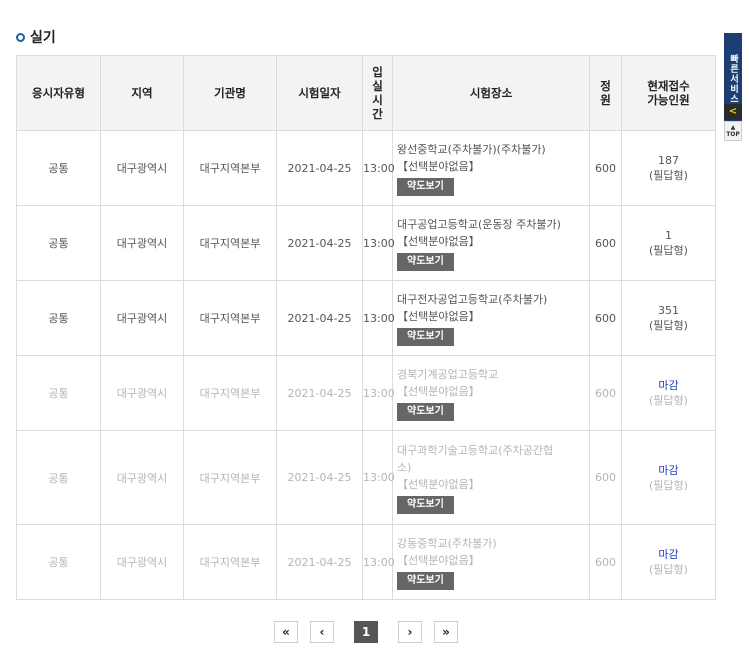  I want to click on pagination: « ‹ 1 › », so click(366, 632).